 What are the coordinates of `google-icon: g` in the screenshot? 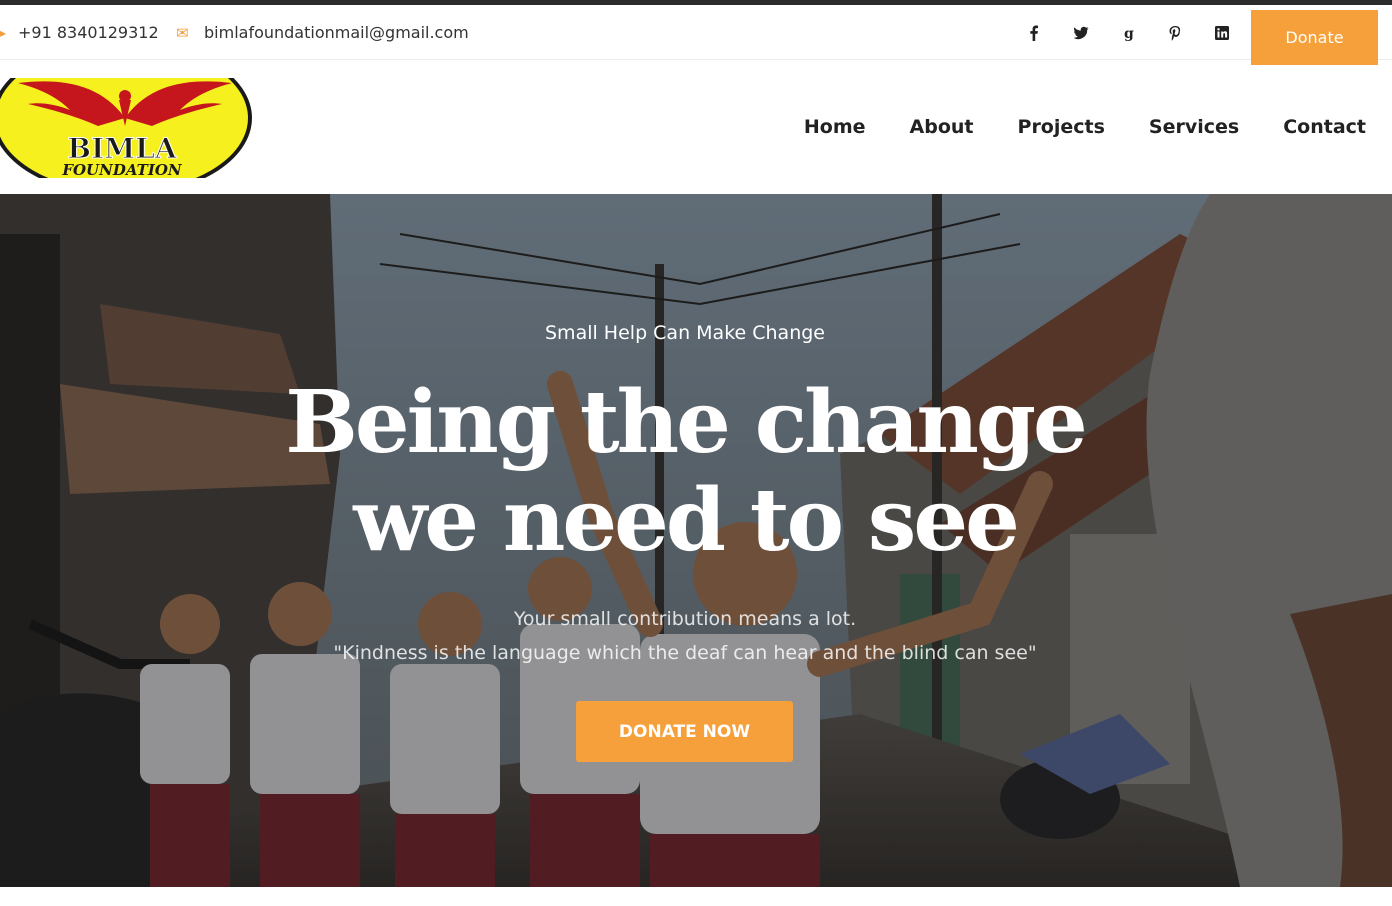 It's located at (1127, 33).